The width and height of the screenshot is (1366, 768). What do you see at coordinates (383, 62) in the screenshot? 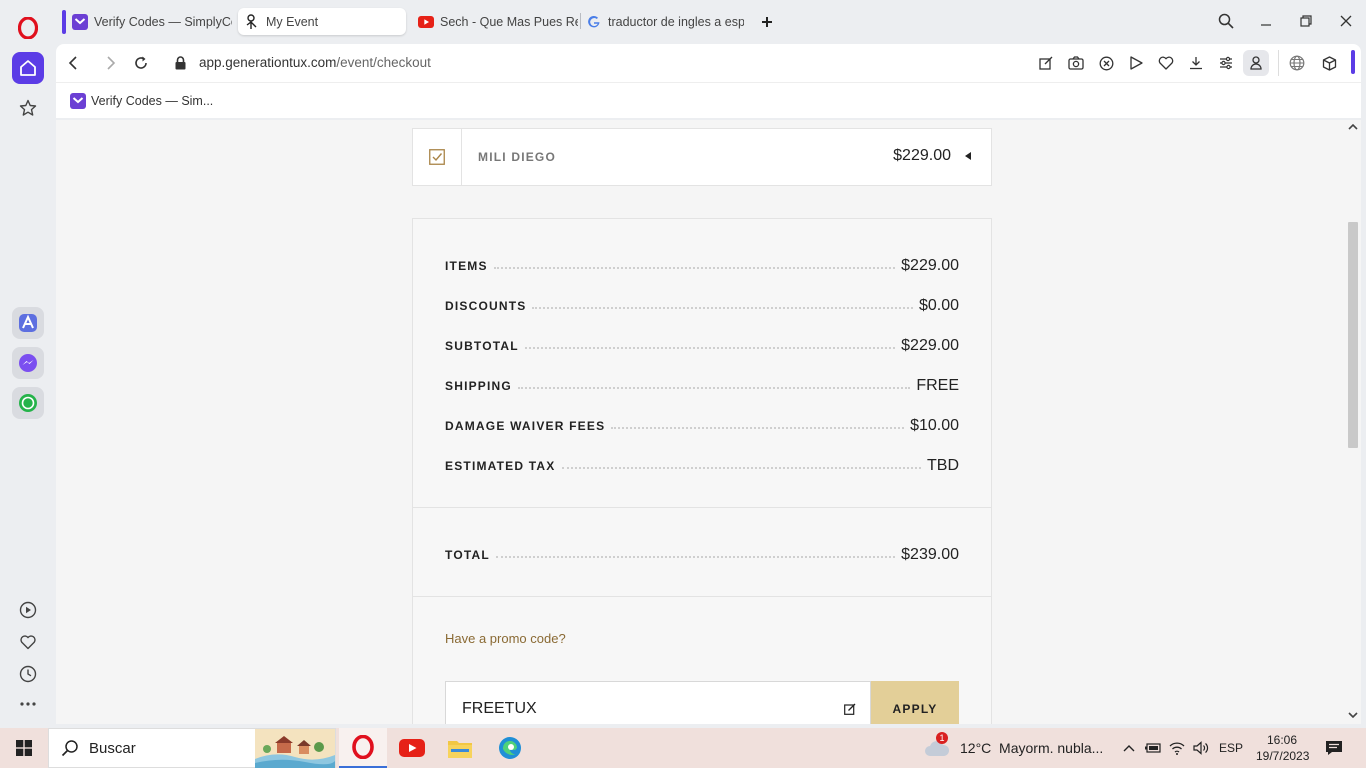
I see `url-path: /event/checkout` at bounding box center [383, 62].